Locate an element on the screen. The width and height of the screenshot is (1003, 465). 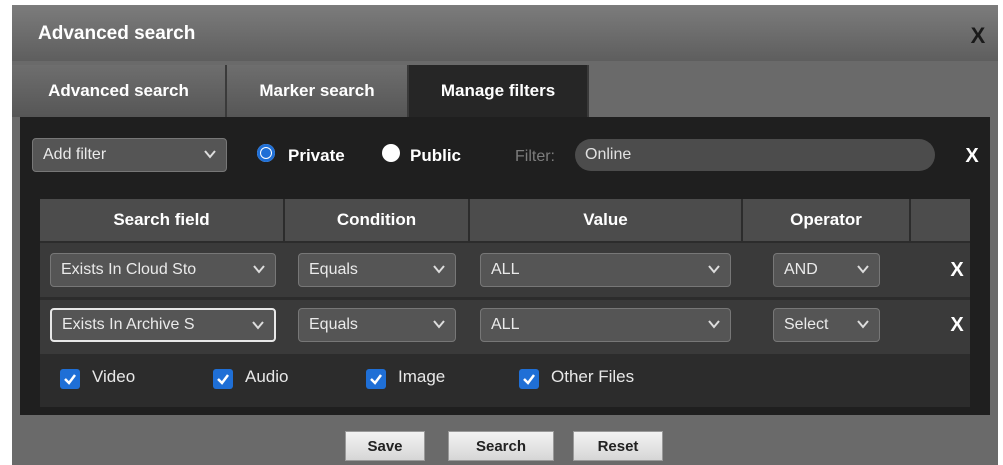
header-actions is located at coordinates (940, 220).